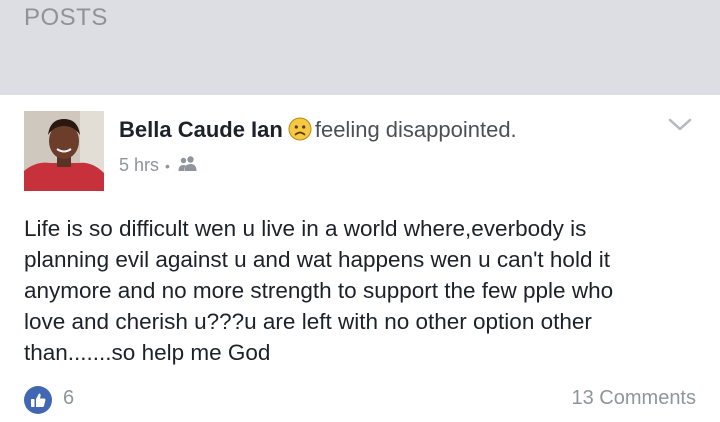  I want to click on comments-link: 13 Comments, so click(634, 398).